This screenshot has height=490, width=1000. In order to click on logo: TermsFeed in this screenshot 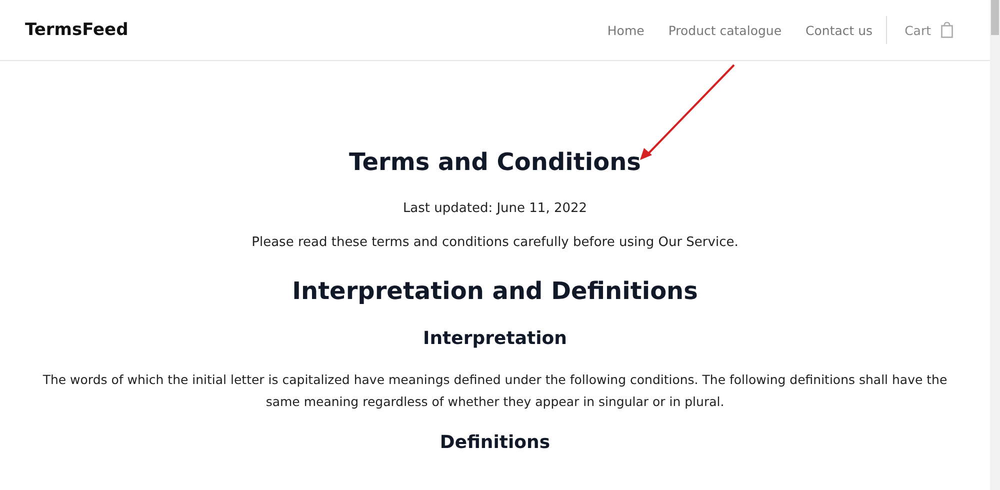, I will do `click(76, 30)`.